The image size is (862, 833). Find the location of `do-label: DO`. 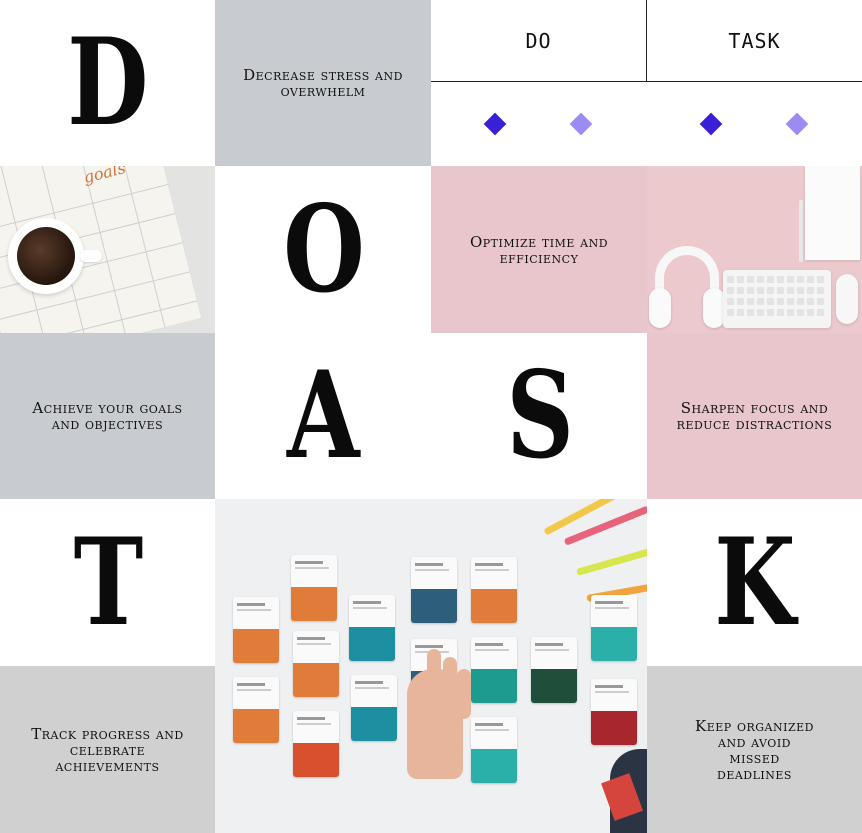

do-label: DO is located at coordinates (538, 40).